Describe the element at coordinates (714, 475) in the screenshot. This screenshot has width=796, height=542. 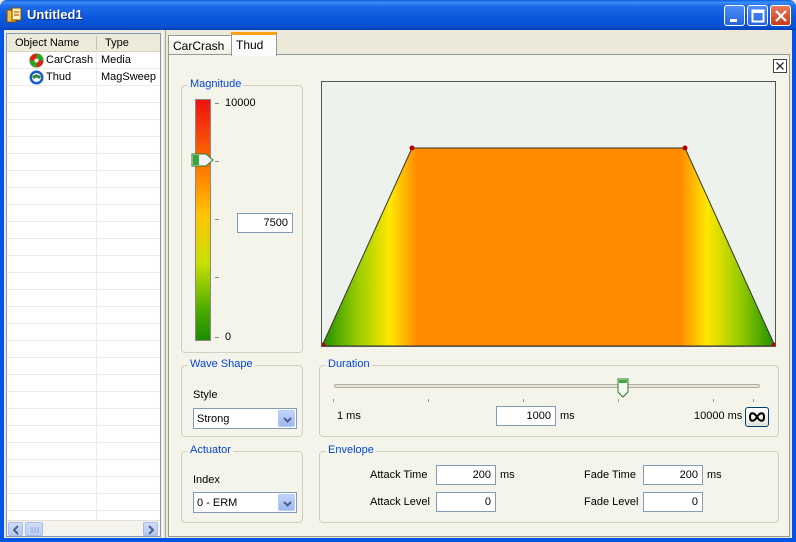
I see `fade-time-unit: ms` at that location.